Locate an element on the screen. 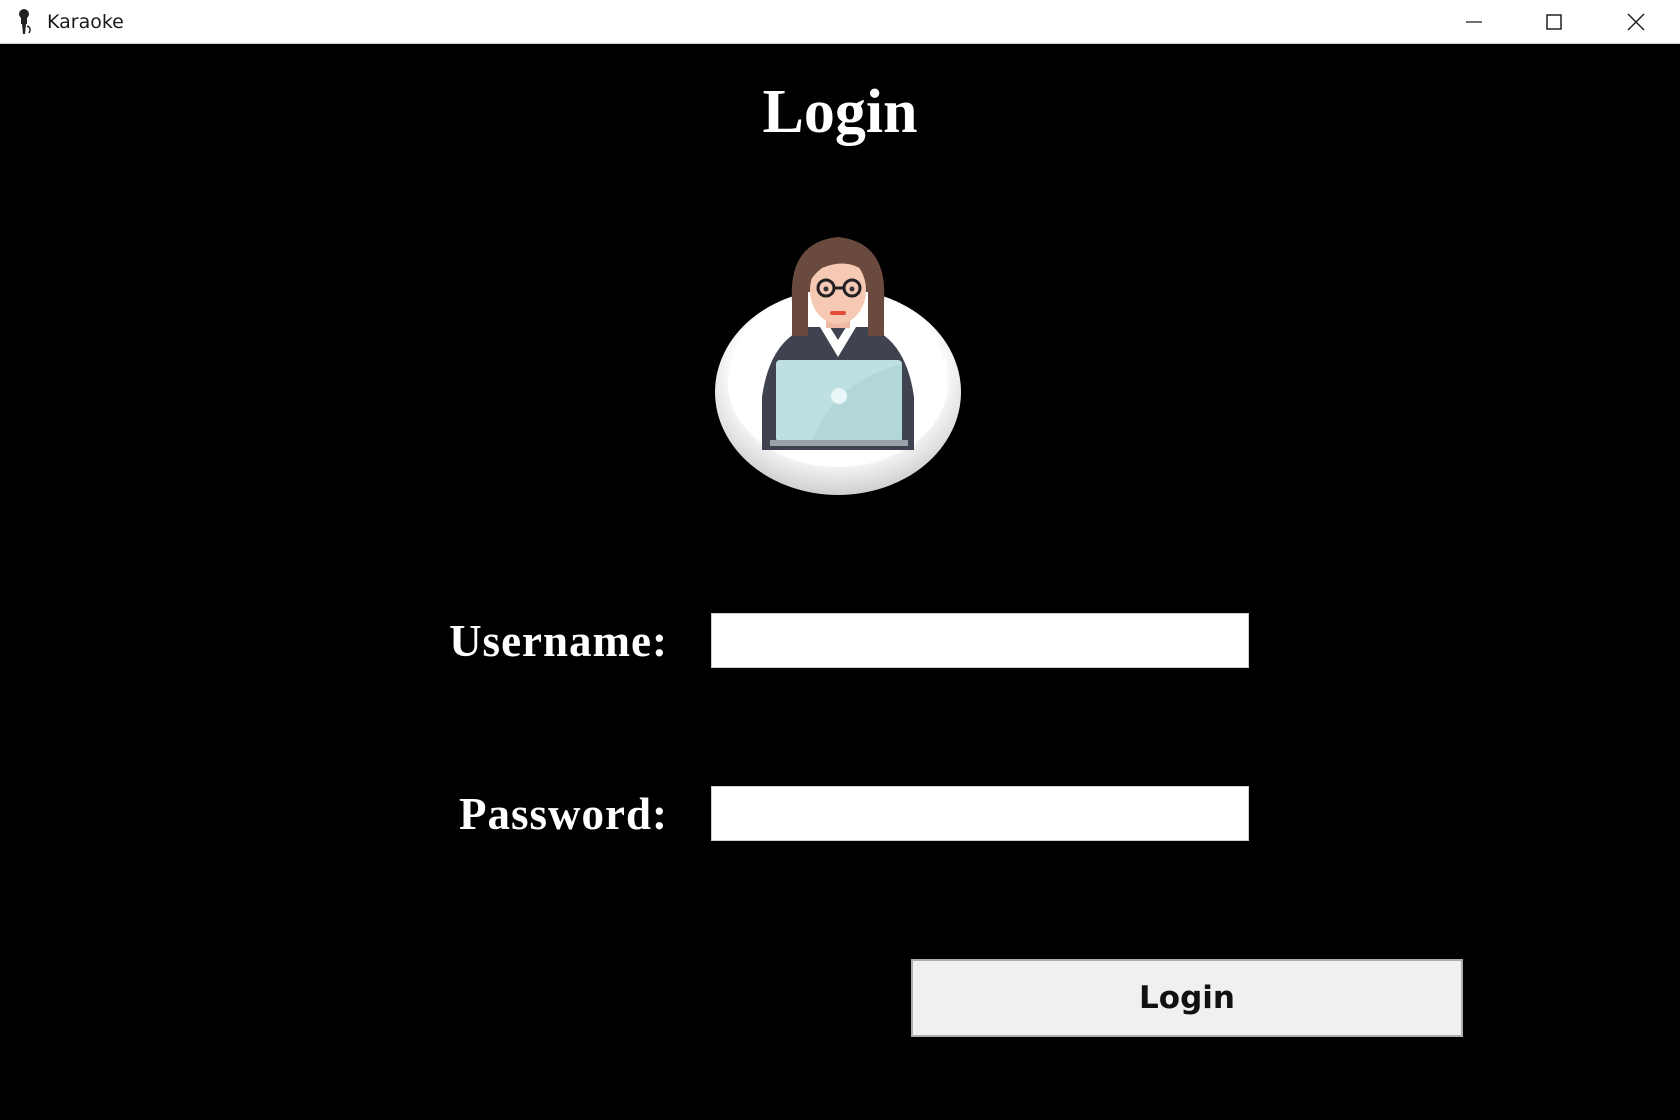 The height and width of the screenshot is (1120, 1680). page-title: Login is located at coordinates (840, 112).